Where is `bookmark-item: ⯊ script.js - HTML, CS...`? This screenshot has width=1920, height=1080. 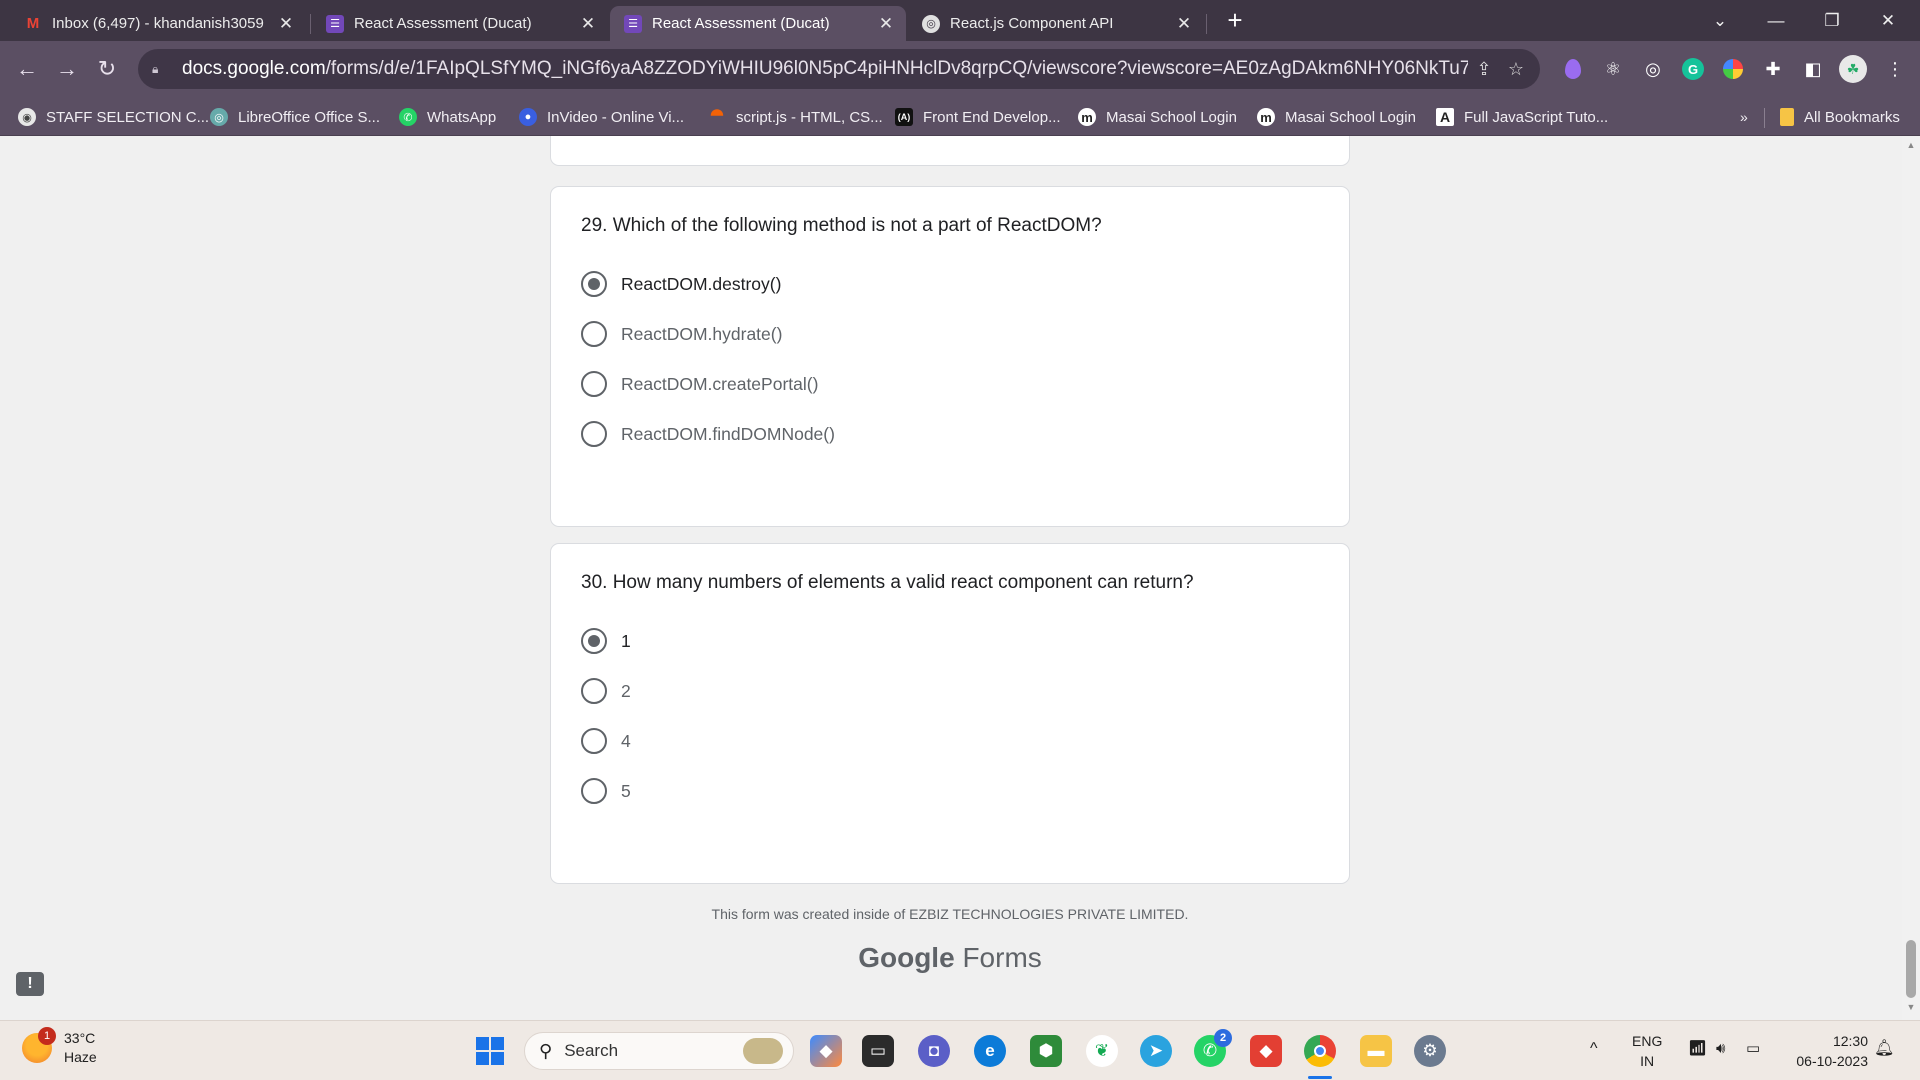
bookmark-item: ⯊ script.js - HTML, CS... is located at coordinates (795, 117).